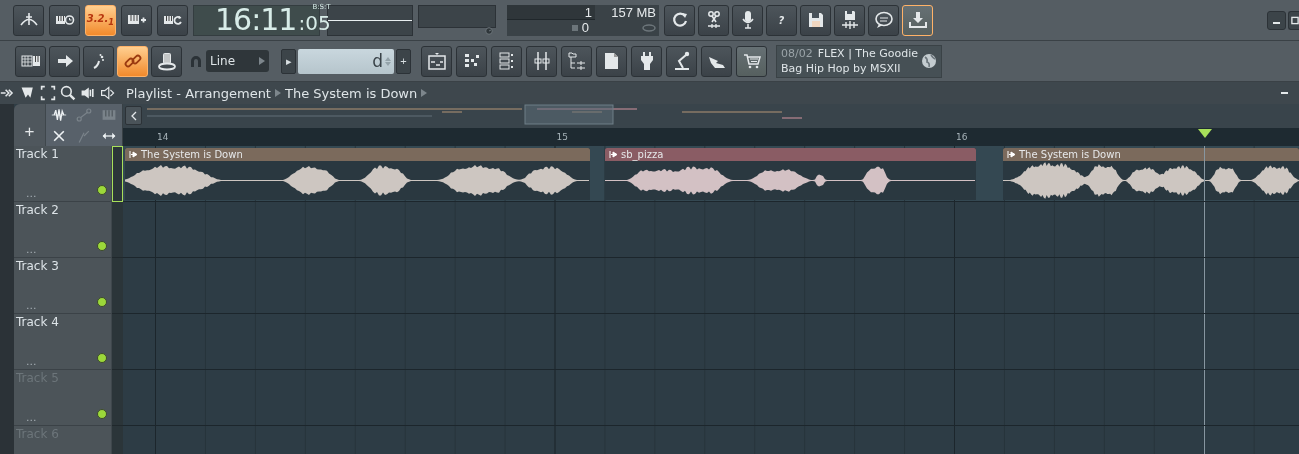 Image resolution: width=1299 pixels, height=454 pixels. I want to click on zoom-icon, so click(68, 93).